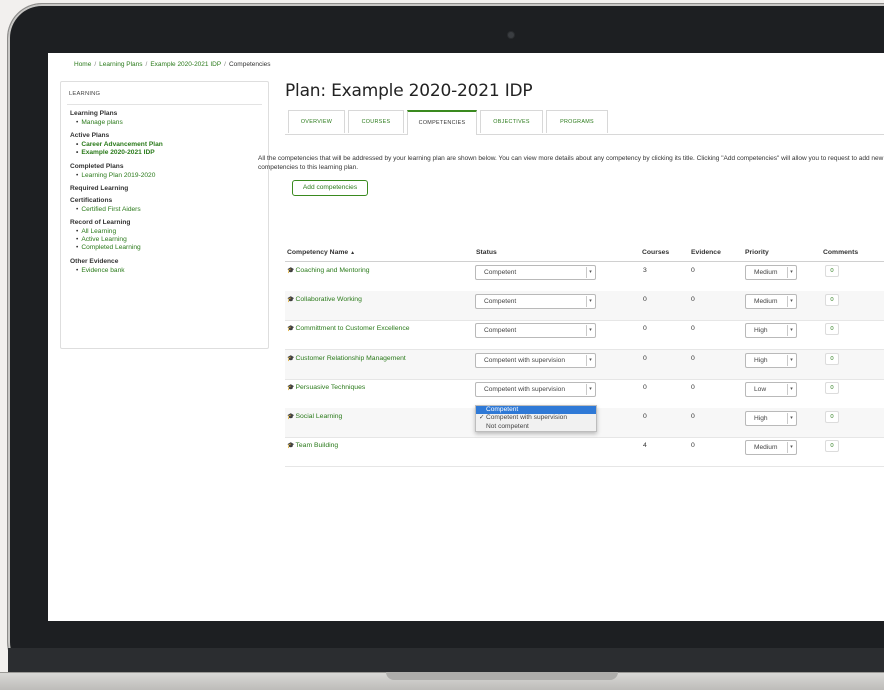 This screenshot has width=884, height=690. What do you see at coordinates (757, 252) in the screenshot?
I see `col-header-priority: Priority` at bounding box center [757, 252].